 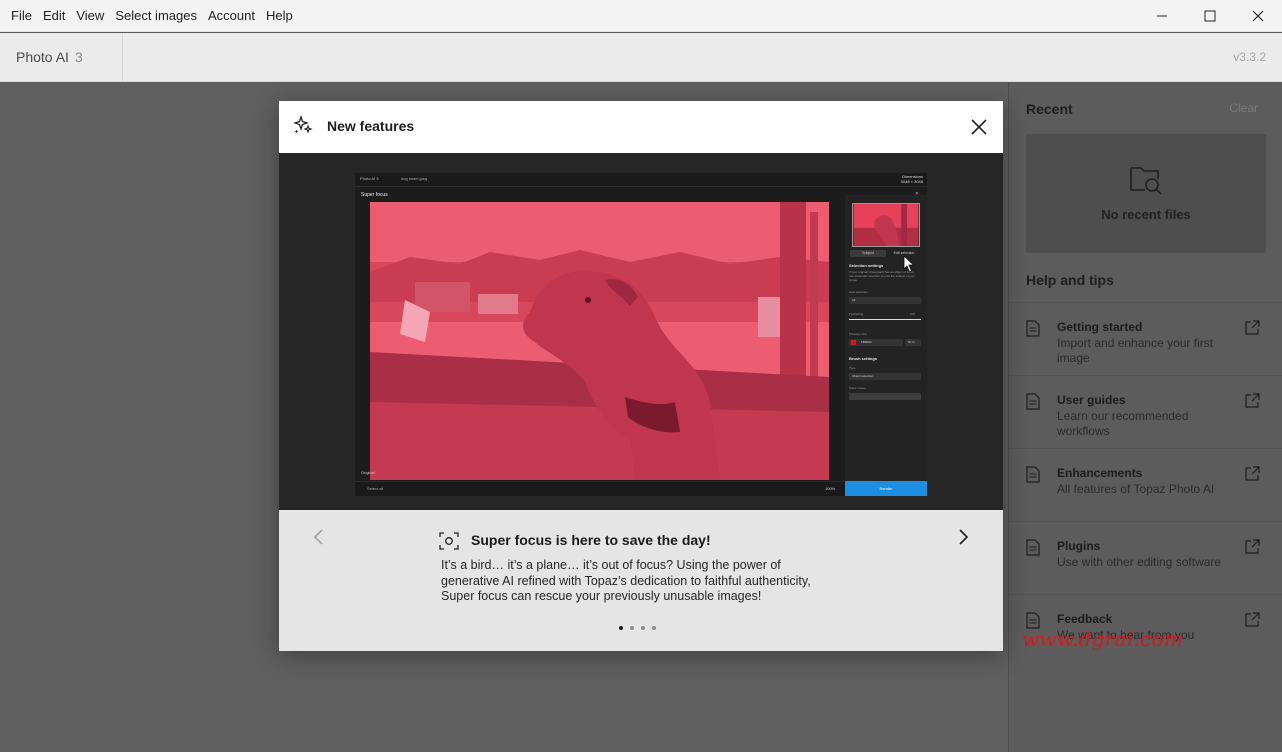 I want to click on modal-title: New features, so click(x=371, y=126).